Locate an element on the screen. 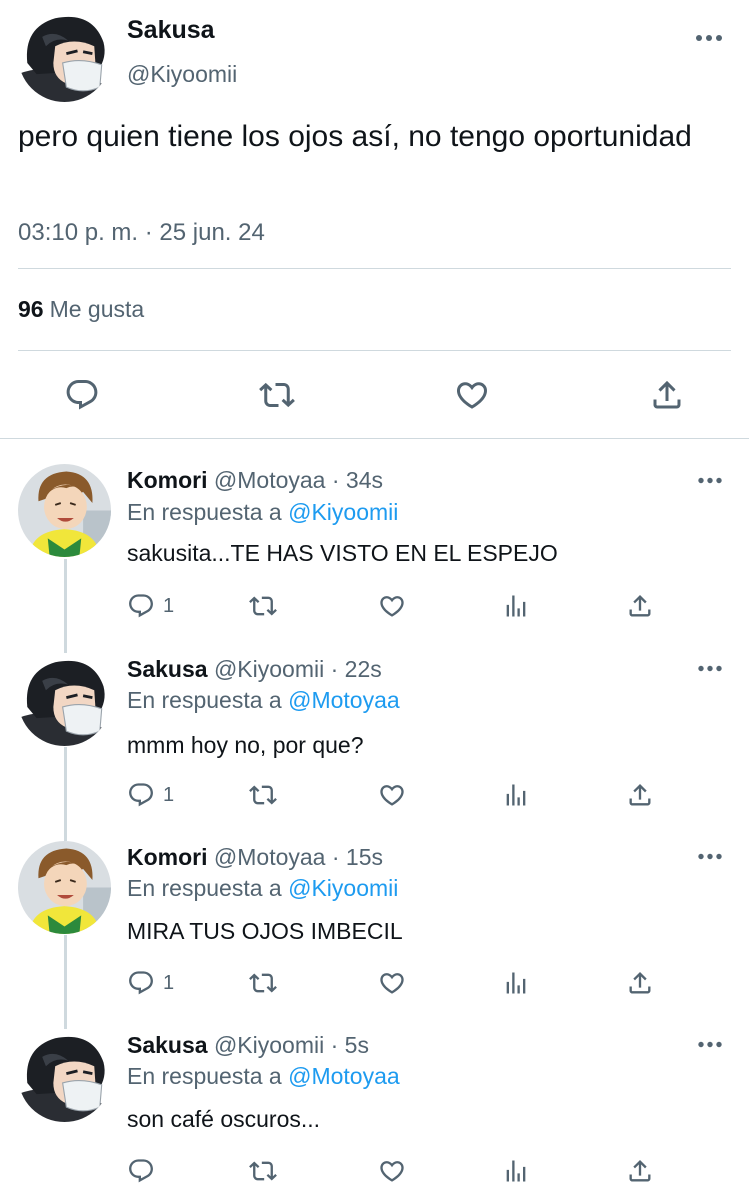  reply-header: Komori @Motoyaa · 15s is located at coordinates (255, 857).